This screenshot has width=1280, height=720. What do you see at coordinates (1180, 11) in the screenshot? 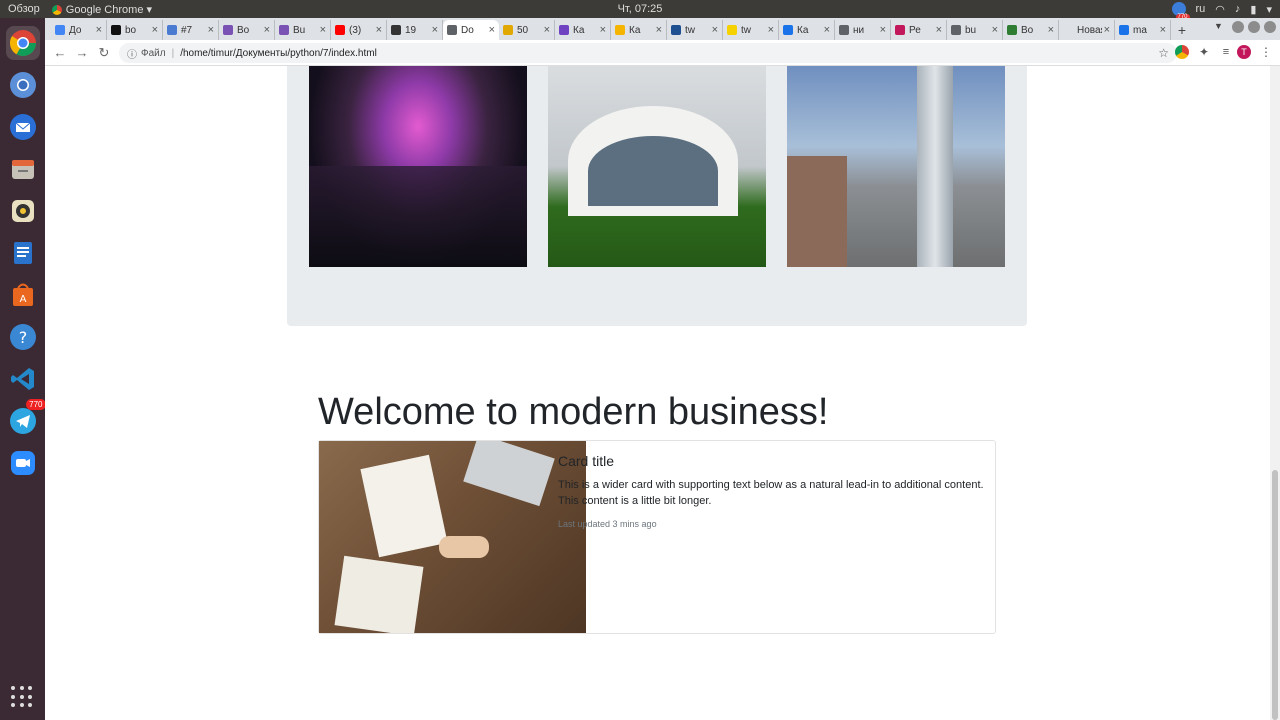
I see `notification-app-icon: 770` at bounding box center [1180, 11].